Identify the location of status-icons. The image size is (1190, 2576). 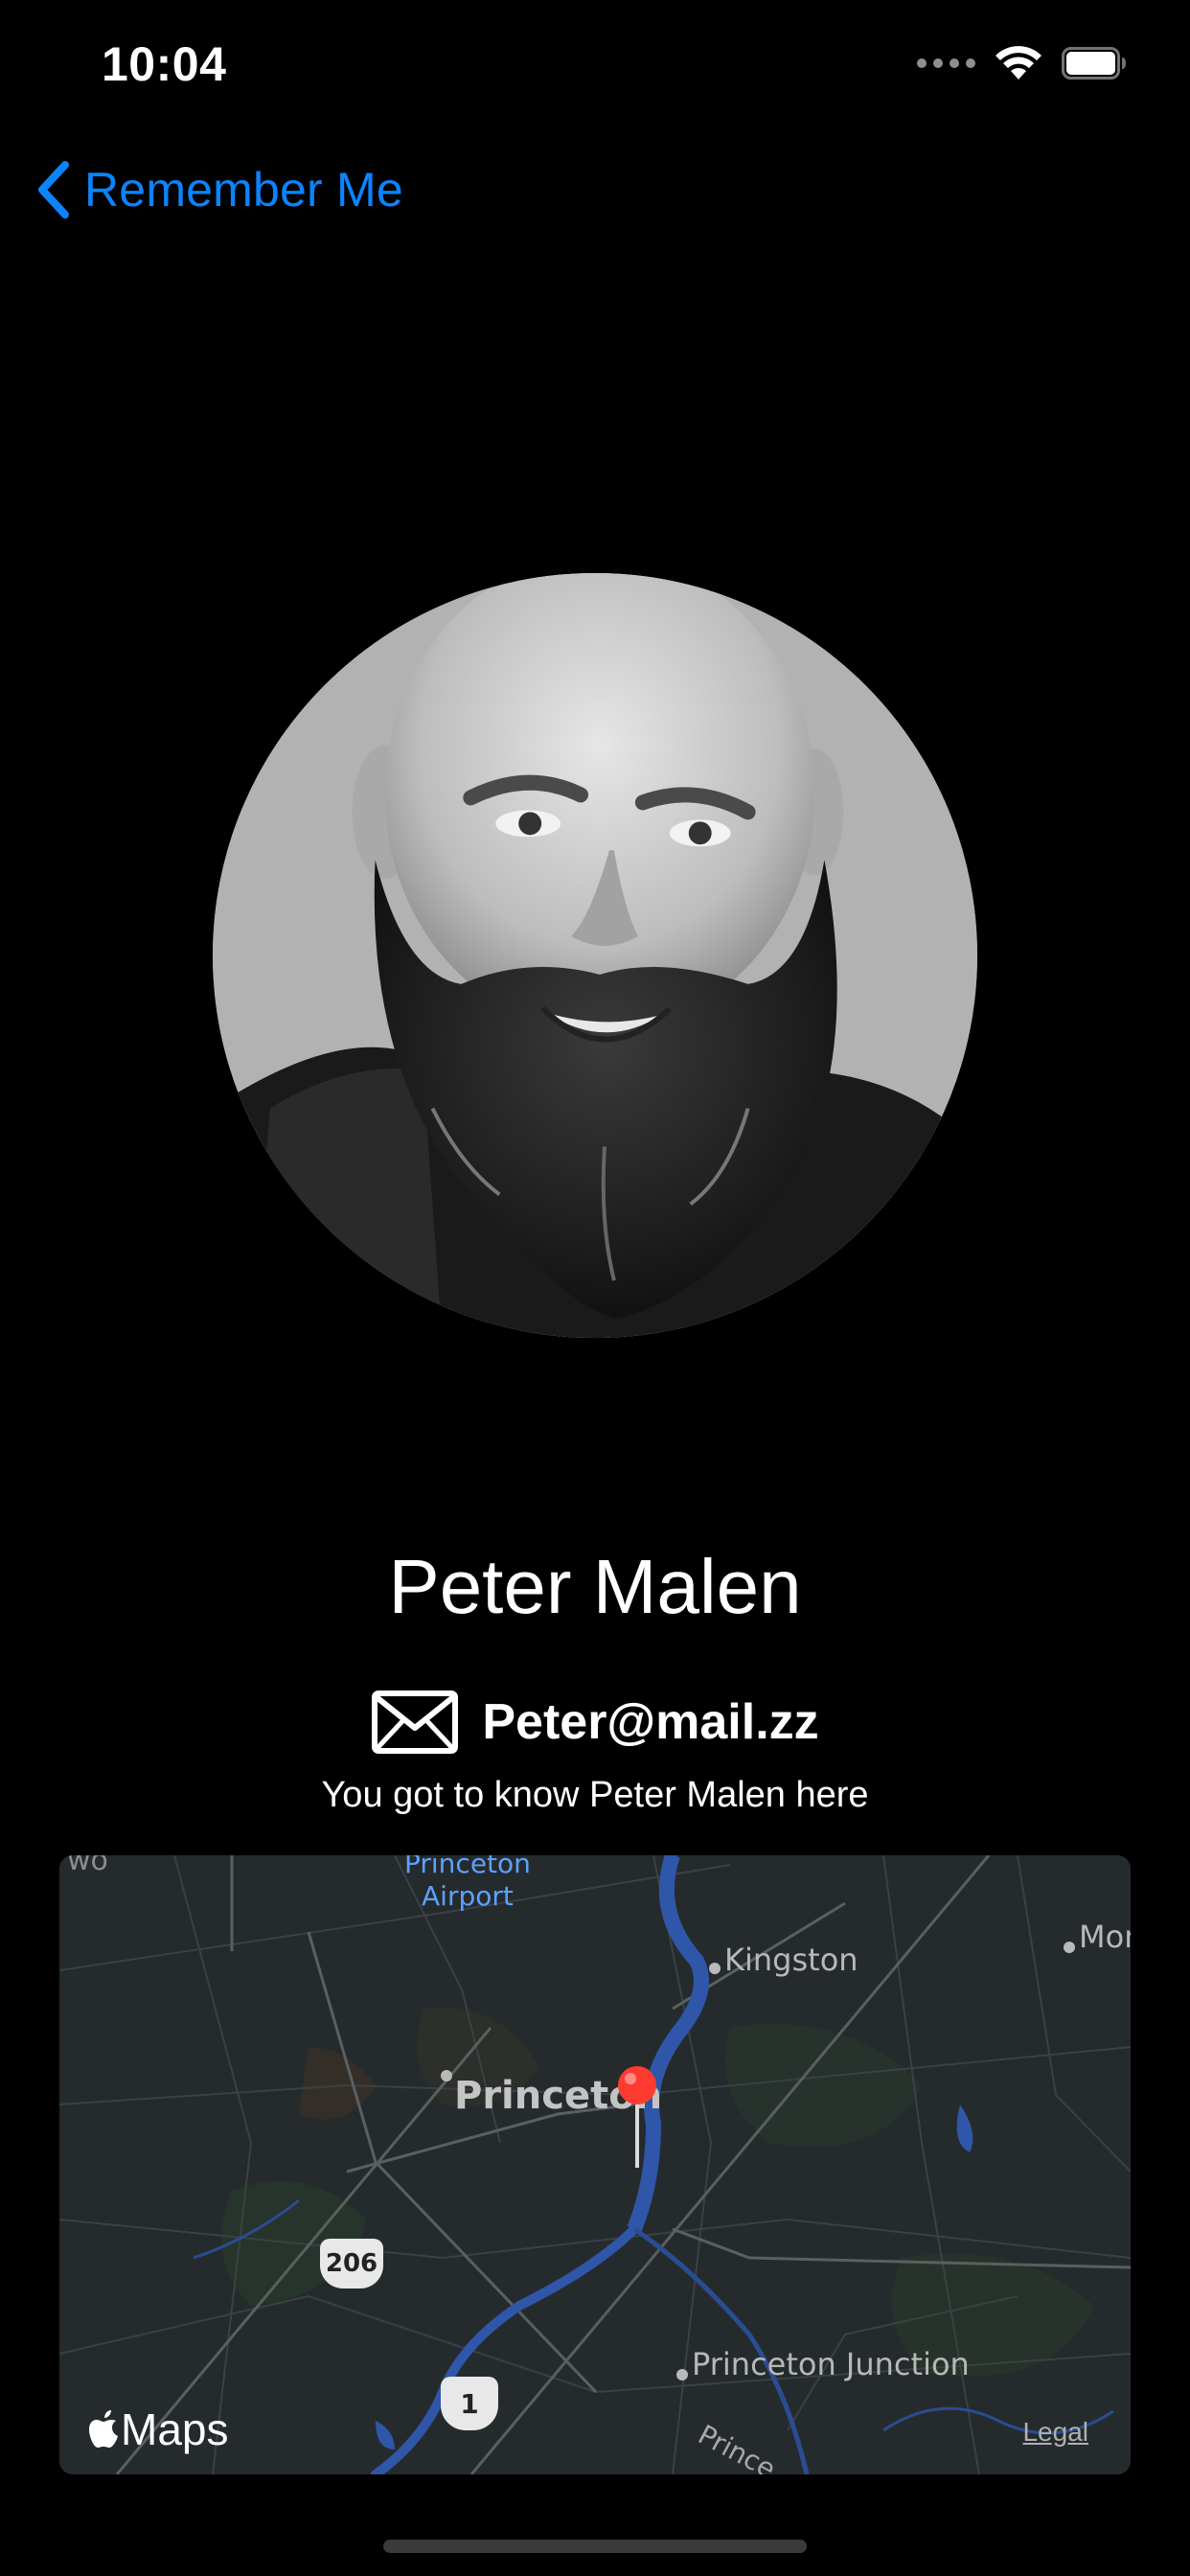
(1022, 63).